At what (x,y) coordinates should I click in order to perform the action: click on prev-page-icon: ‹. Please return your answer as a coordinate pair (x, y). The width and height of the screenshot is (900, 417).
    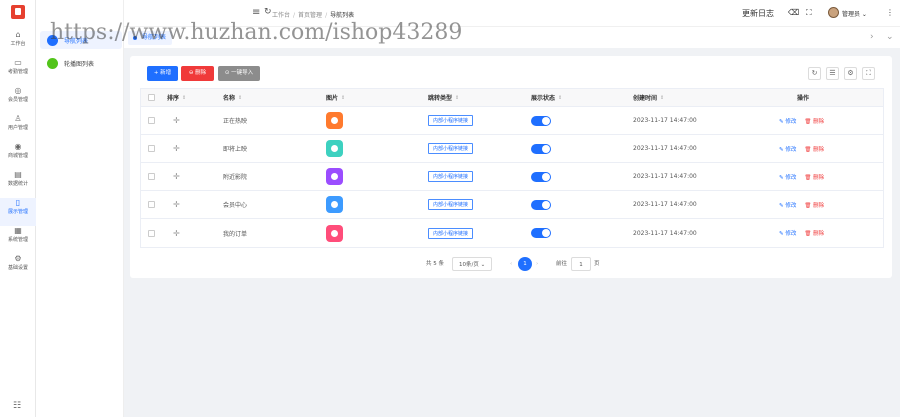
    Looking at the image, I should click on (511, 264).